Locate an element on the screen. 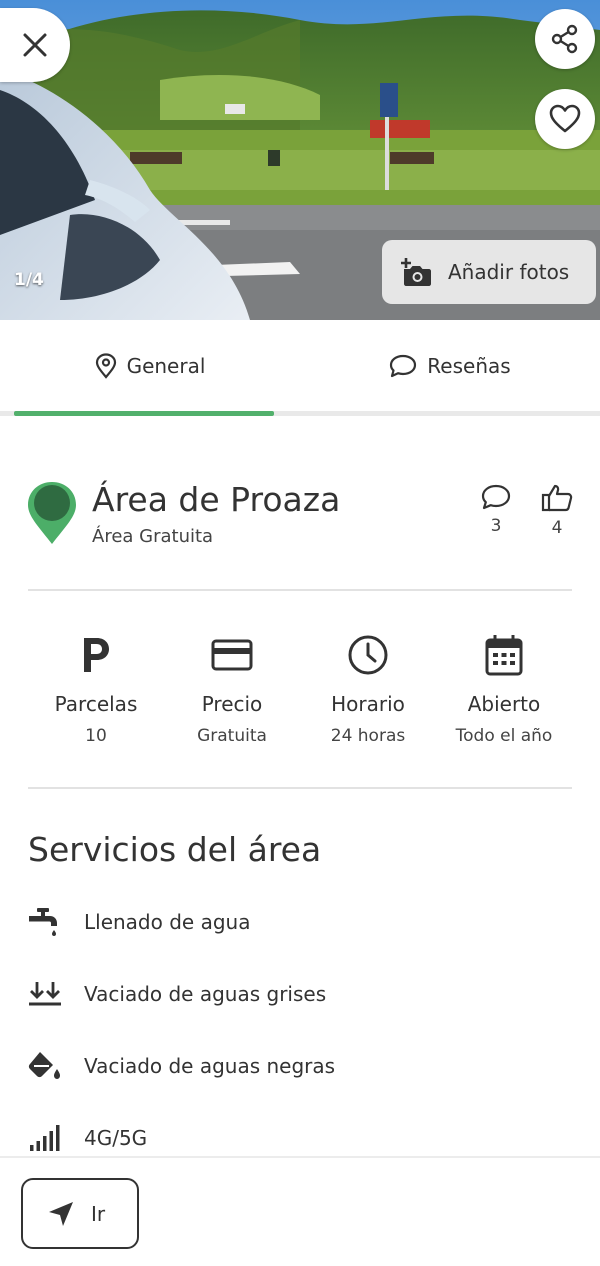 This screenshot has width=600, height=1266. thumbs-up-icon is located at coordinates (557, 498).